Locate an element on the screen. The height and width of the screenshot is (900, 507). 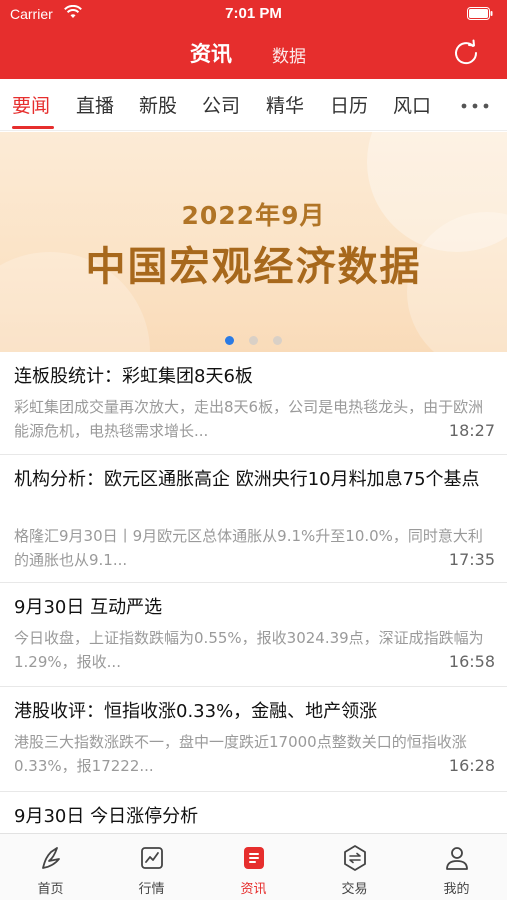
news-time: 17:35 is located at coordinates (471, 559).